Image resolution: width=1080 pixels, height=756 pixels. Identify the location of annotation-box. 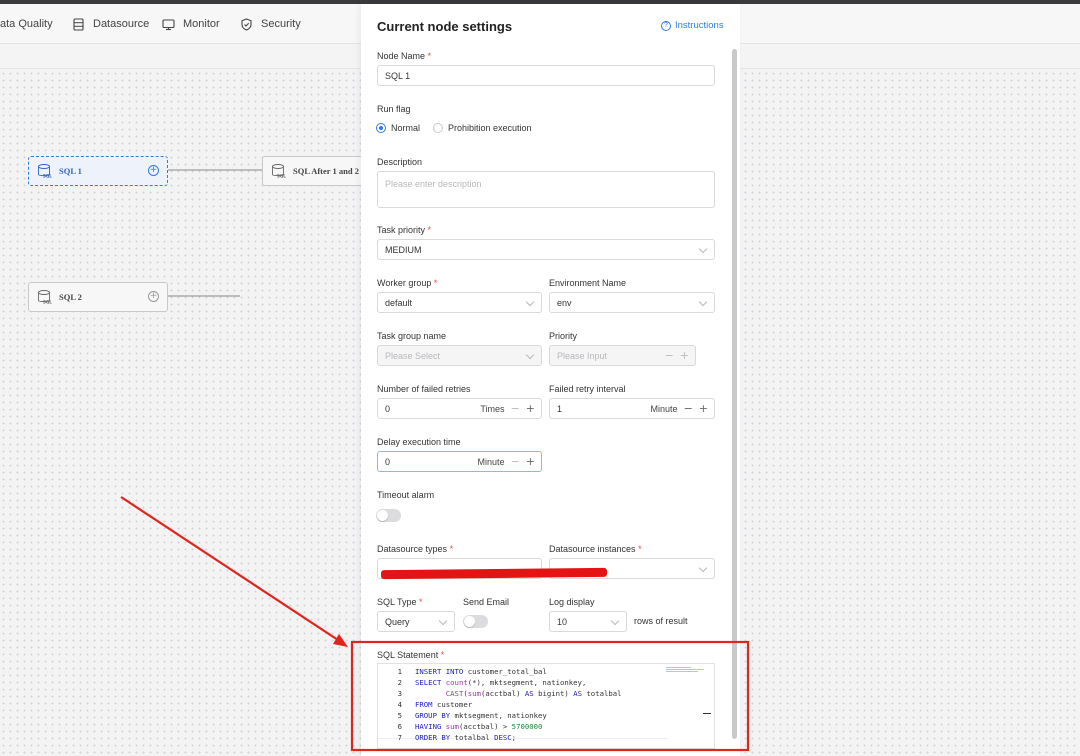
(550, 696).